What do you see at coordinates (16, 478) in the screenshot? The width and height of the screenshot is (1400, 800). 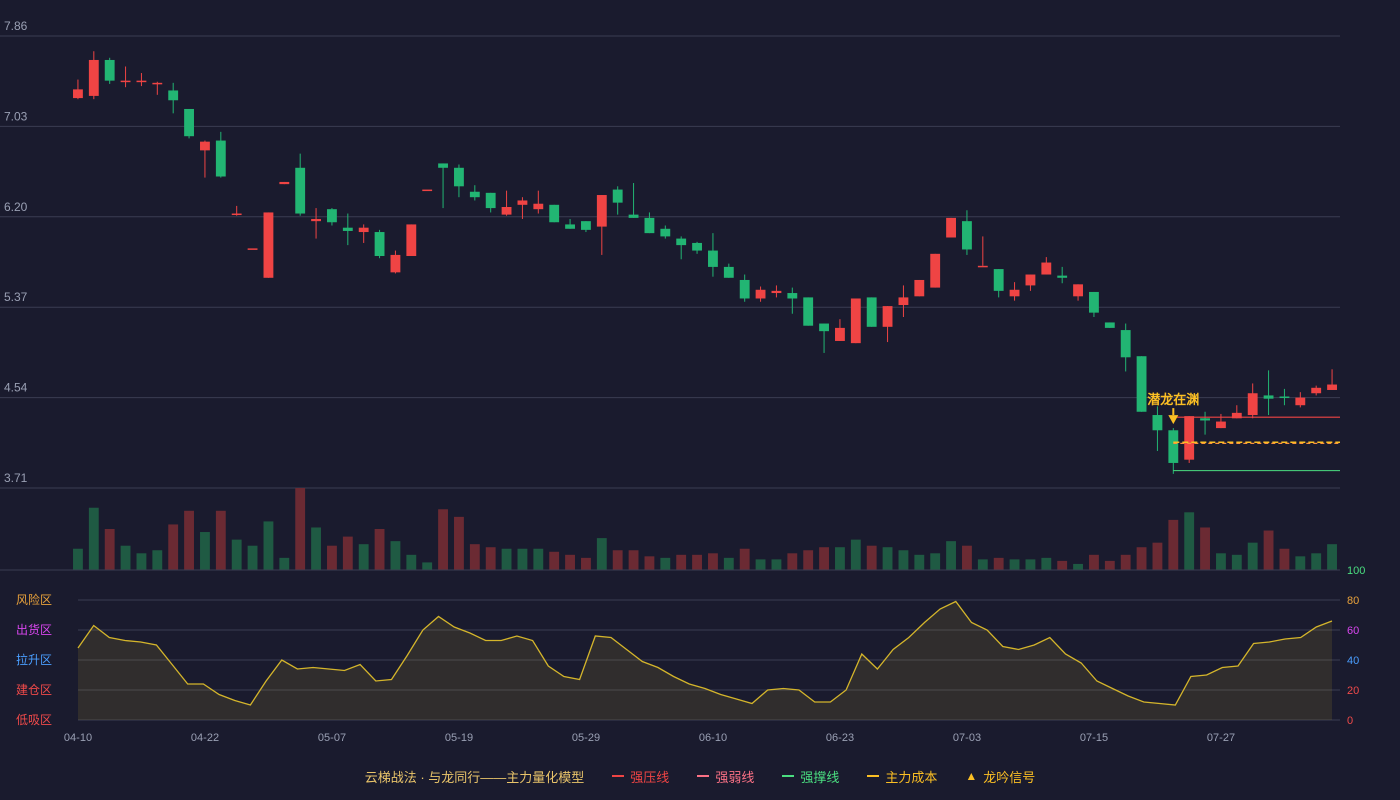 I see `price-tick-label: 3.71` at bounding box center [16, 478].